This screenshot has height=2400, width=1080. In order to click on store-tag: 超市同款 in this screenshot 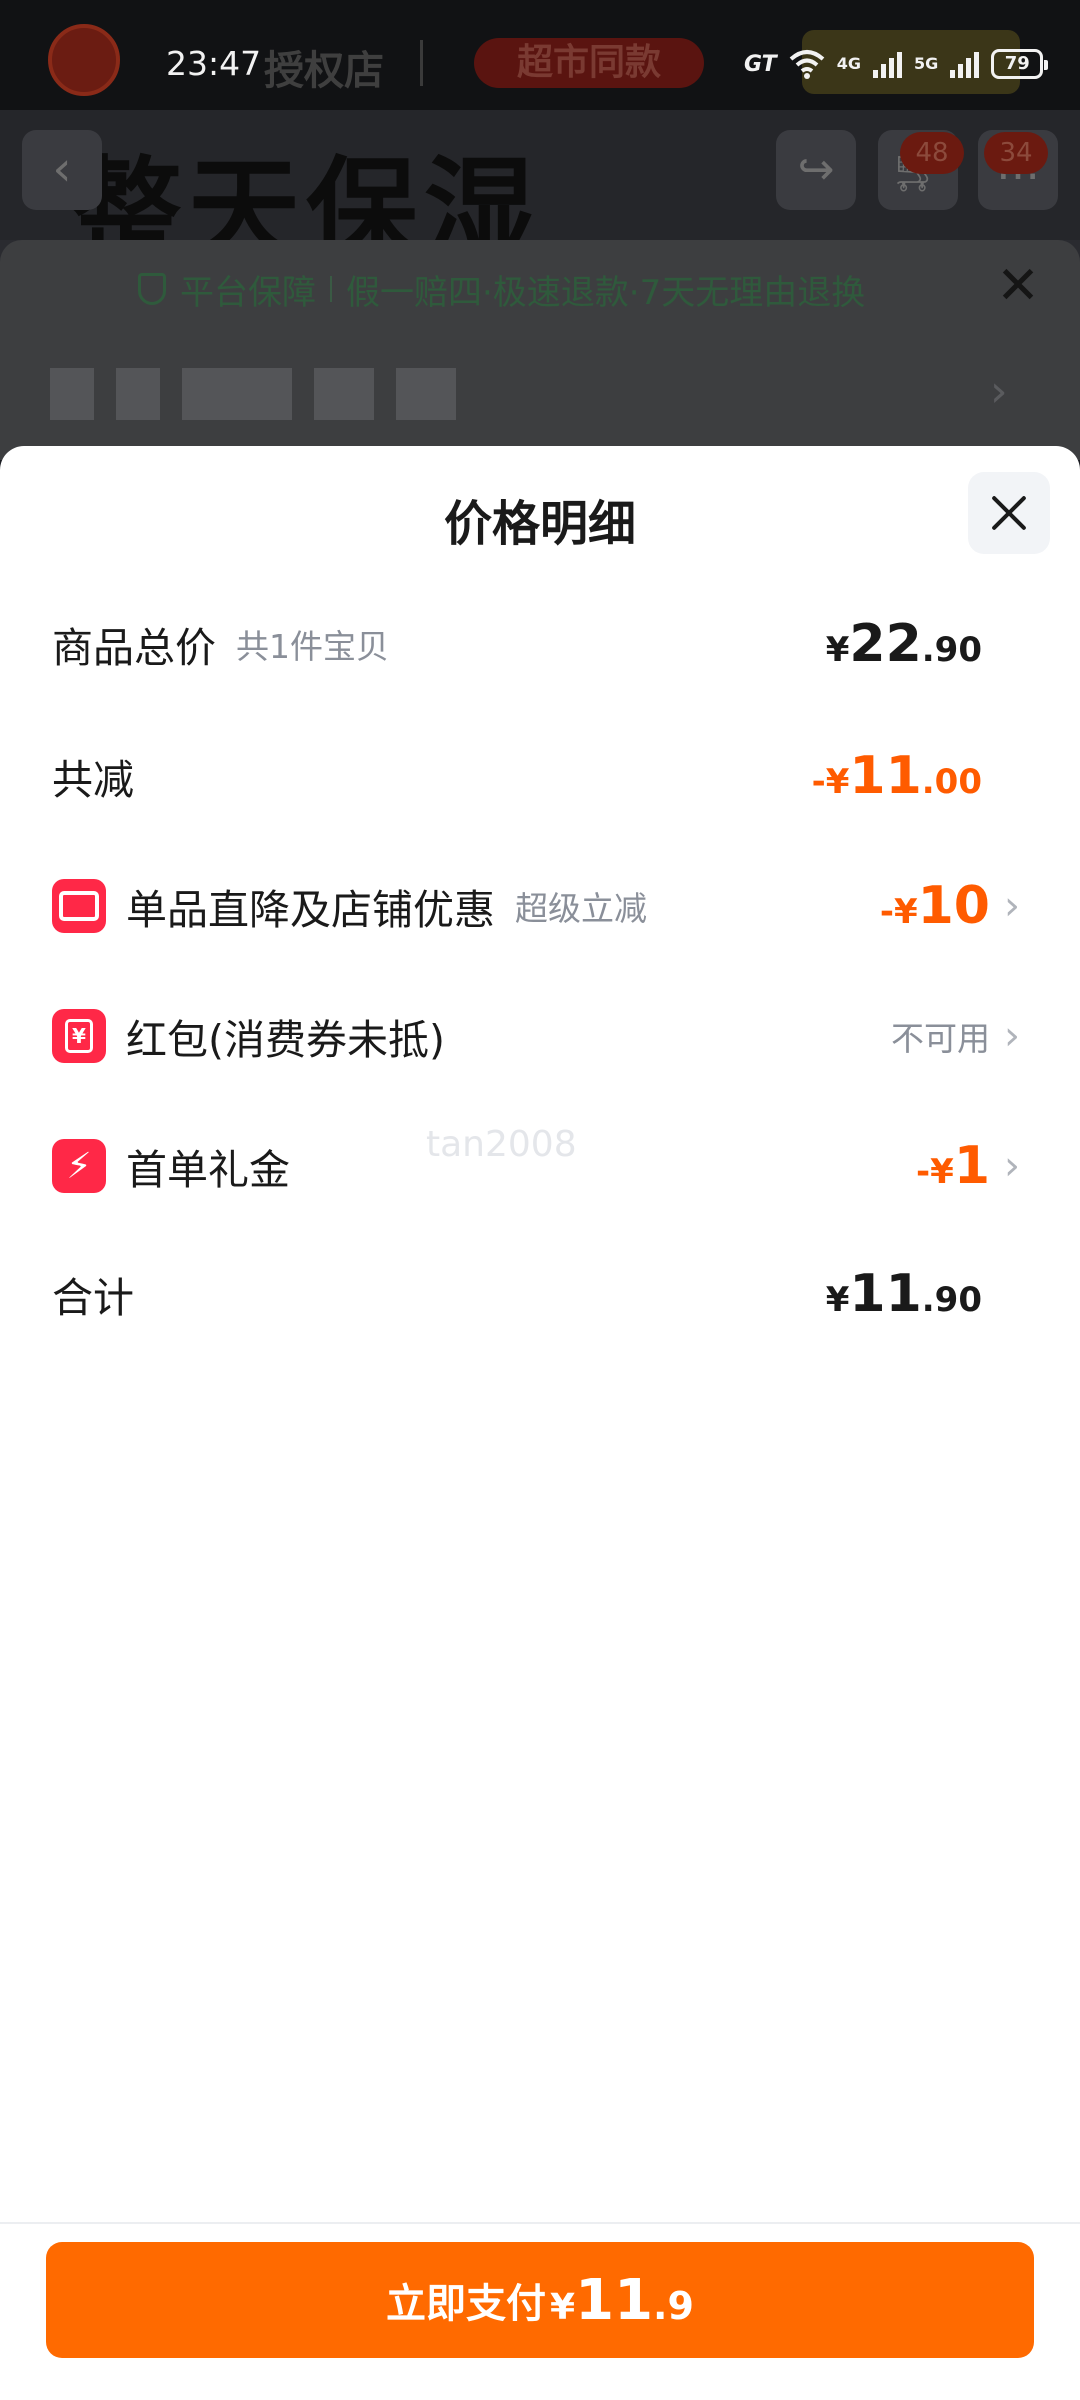, I will do `click(589, 63)`.